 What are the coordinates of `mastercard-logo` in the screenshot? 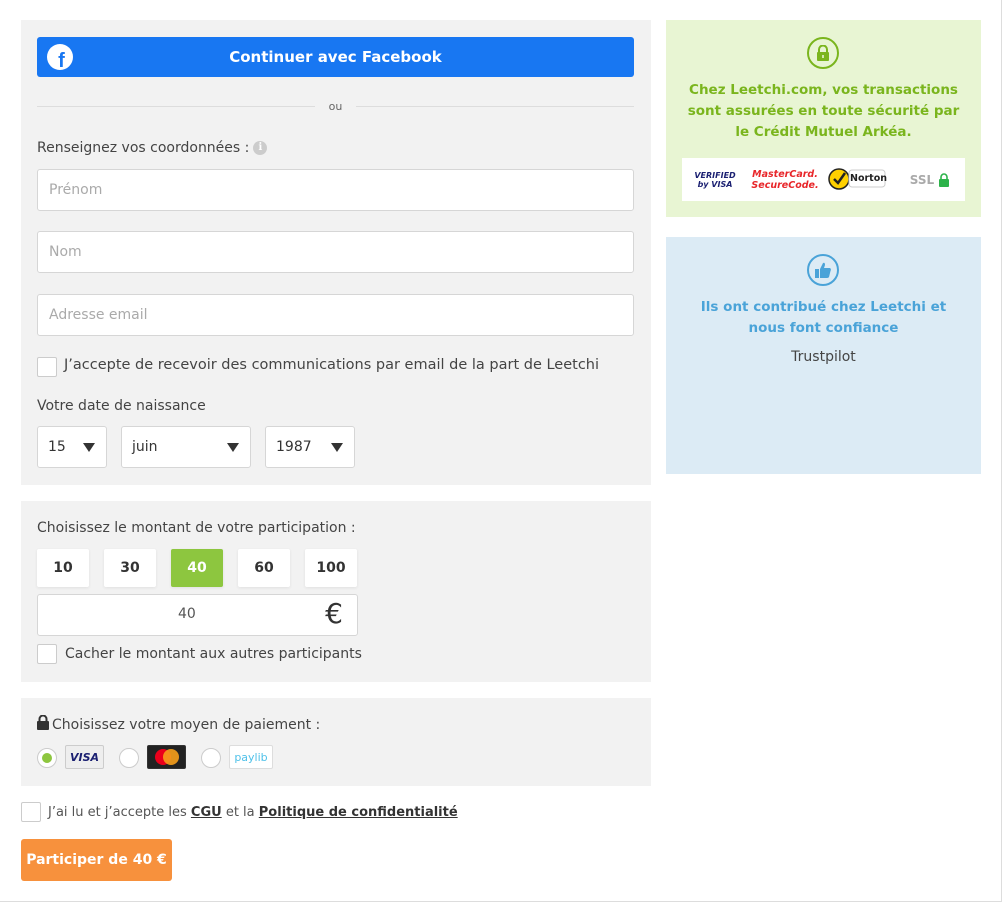 It's located at (166, 757).